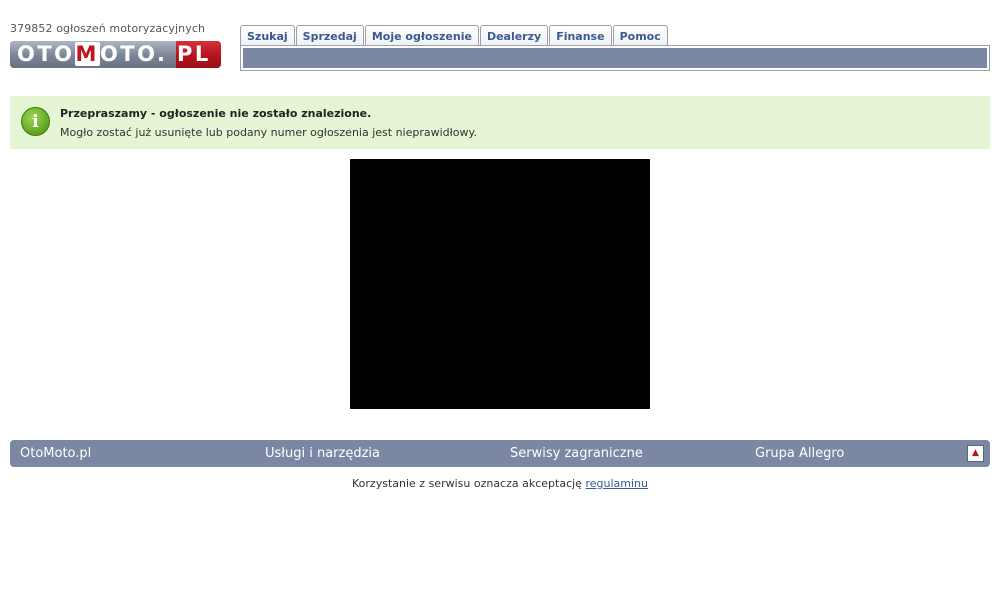 Image resolution: width=1000 pixels, height=600 pixels. I want to click on info-icon: i, so click(35, 121).